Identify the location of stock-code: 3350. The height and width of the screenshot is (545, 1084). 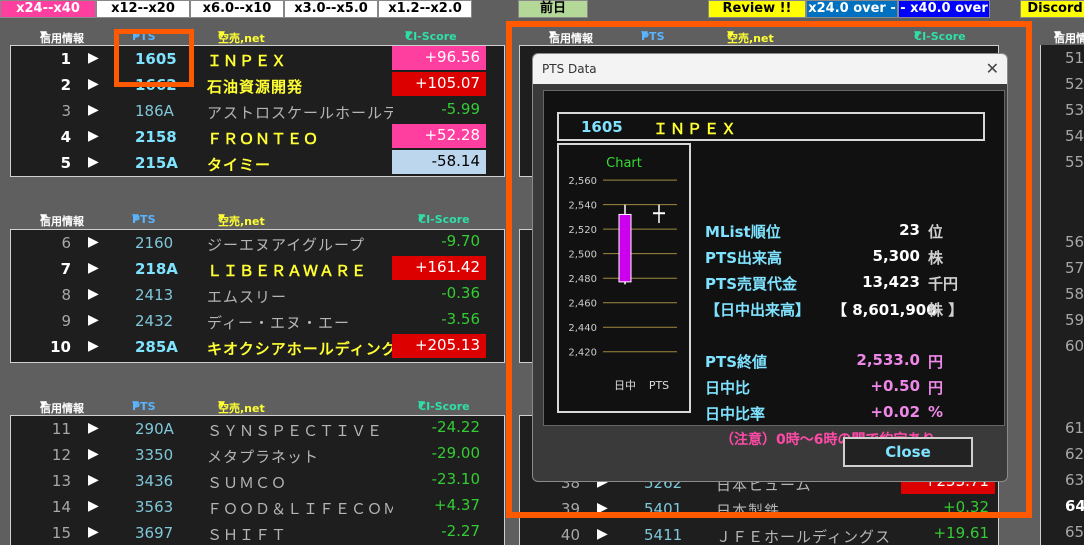
(154, 455).